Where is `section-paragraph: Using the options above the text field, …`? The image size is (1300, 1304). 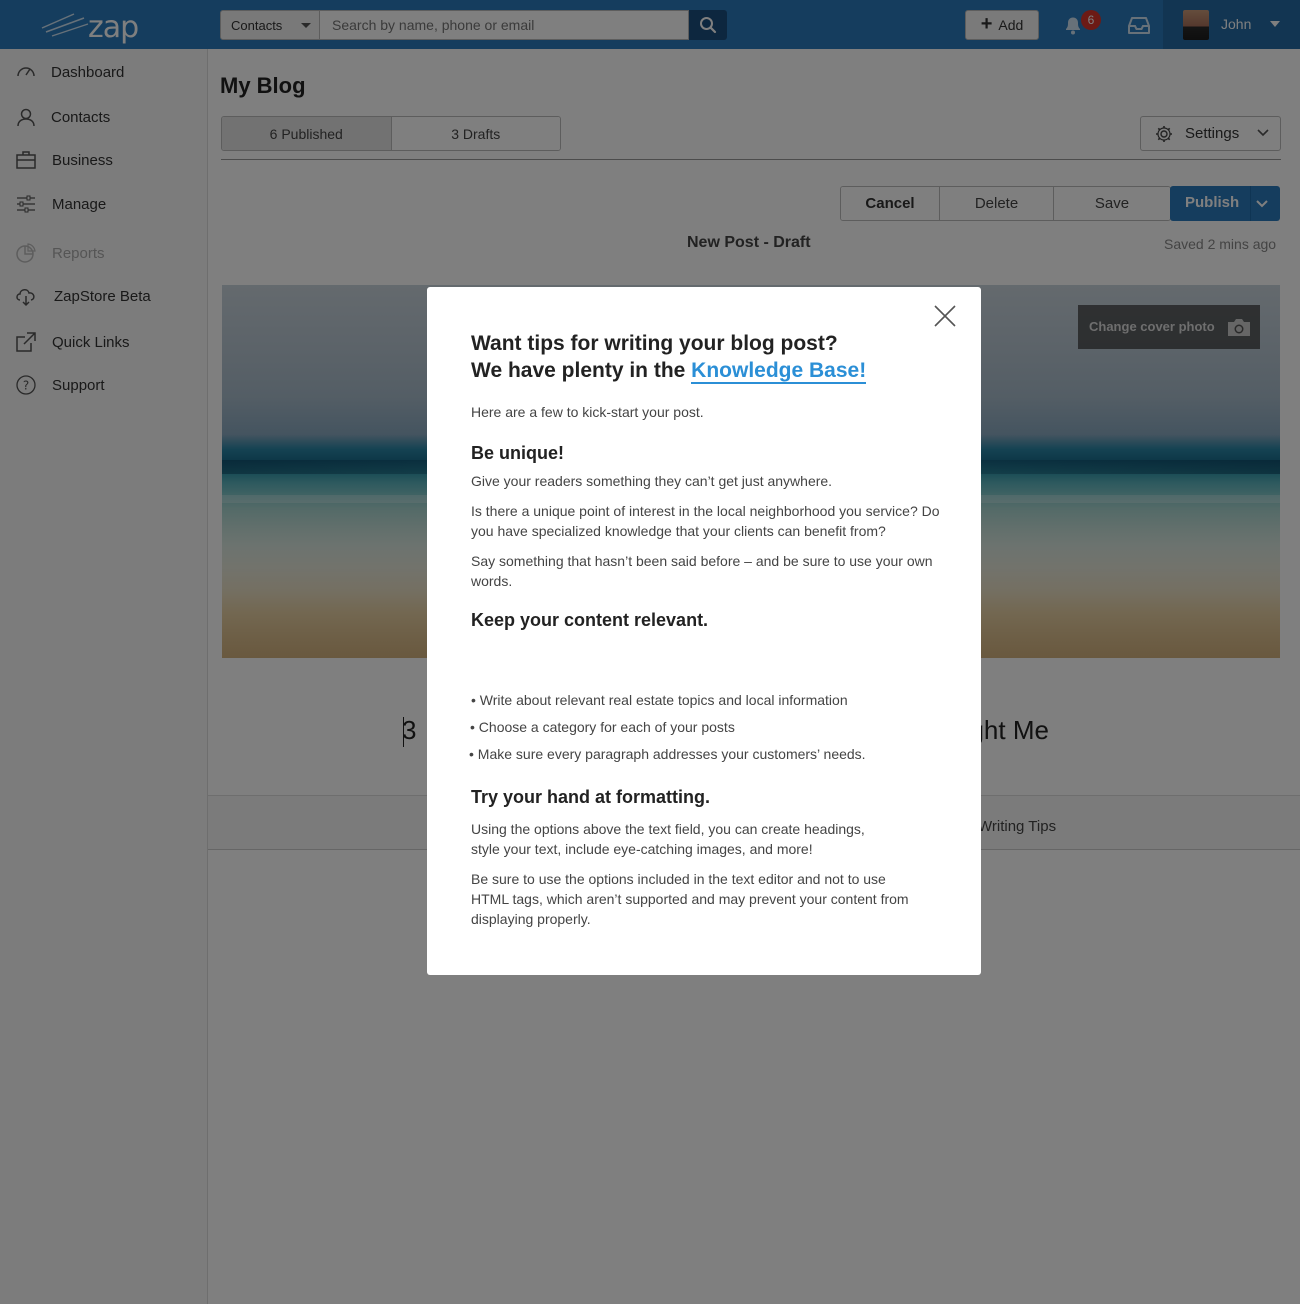
section-paragraph: Using the options above the text field, … is located at coordinates (668, 839).